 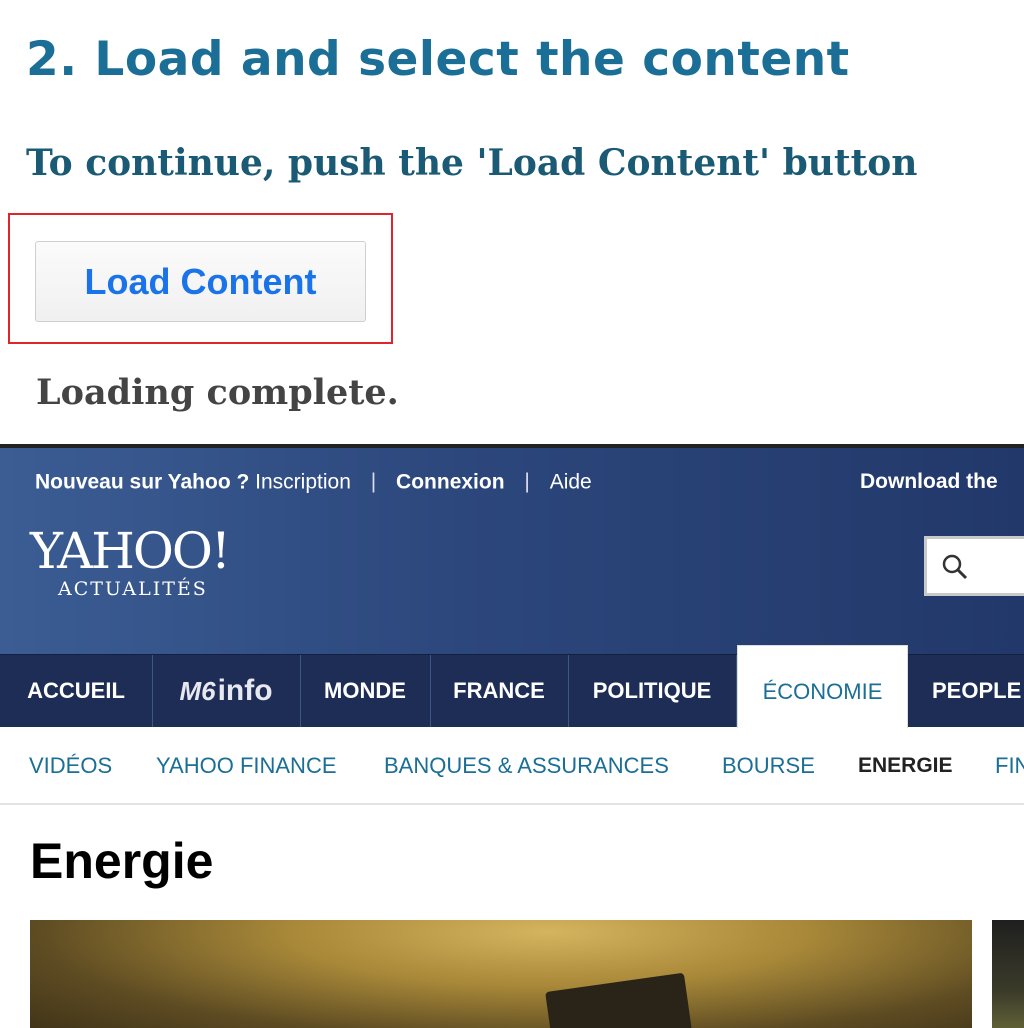 I want to click on nav-people: PEOPLE, so click(x=965, y=691).